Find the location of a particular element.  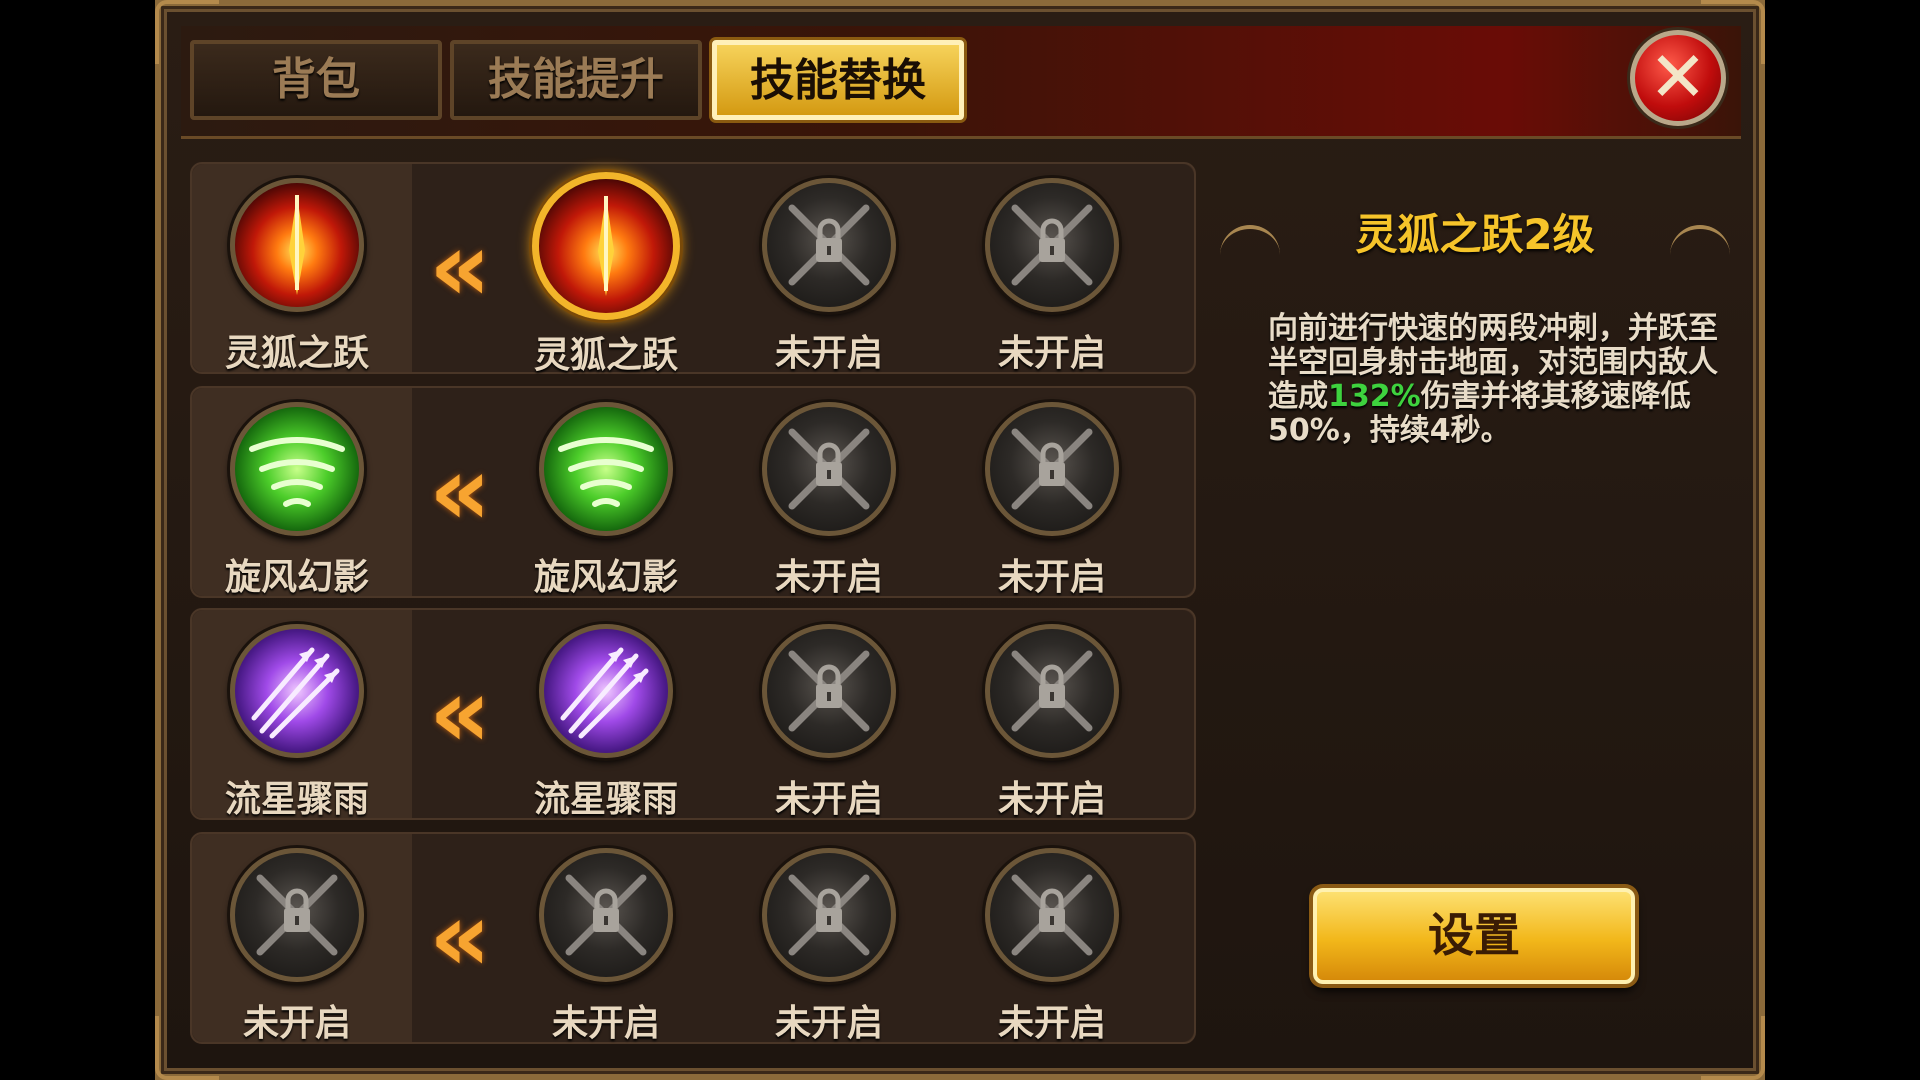

close-button: ✕ is located at coordinates (1678, 78).